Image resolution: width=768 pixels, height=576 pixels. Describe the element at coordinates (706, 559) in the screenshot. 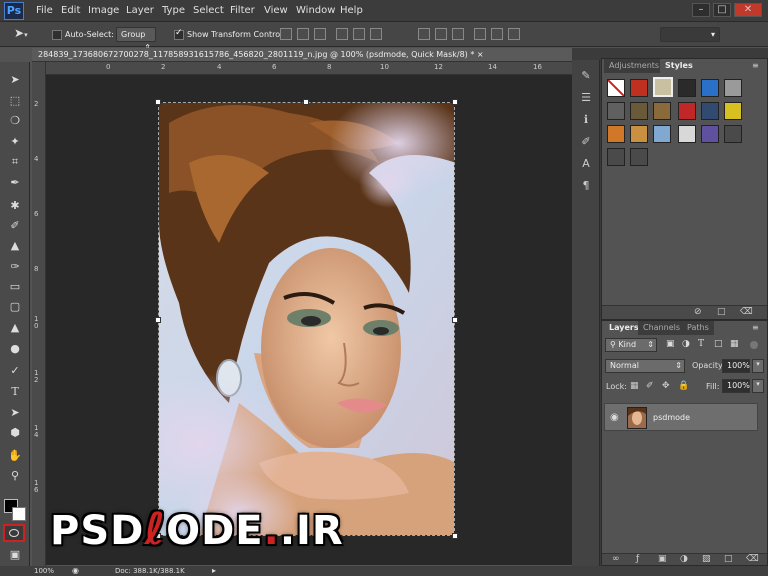

I see `new-group-icon: ▧` at that location.